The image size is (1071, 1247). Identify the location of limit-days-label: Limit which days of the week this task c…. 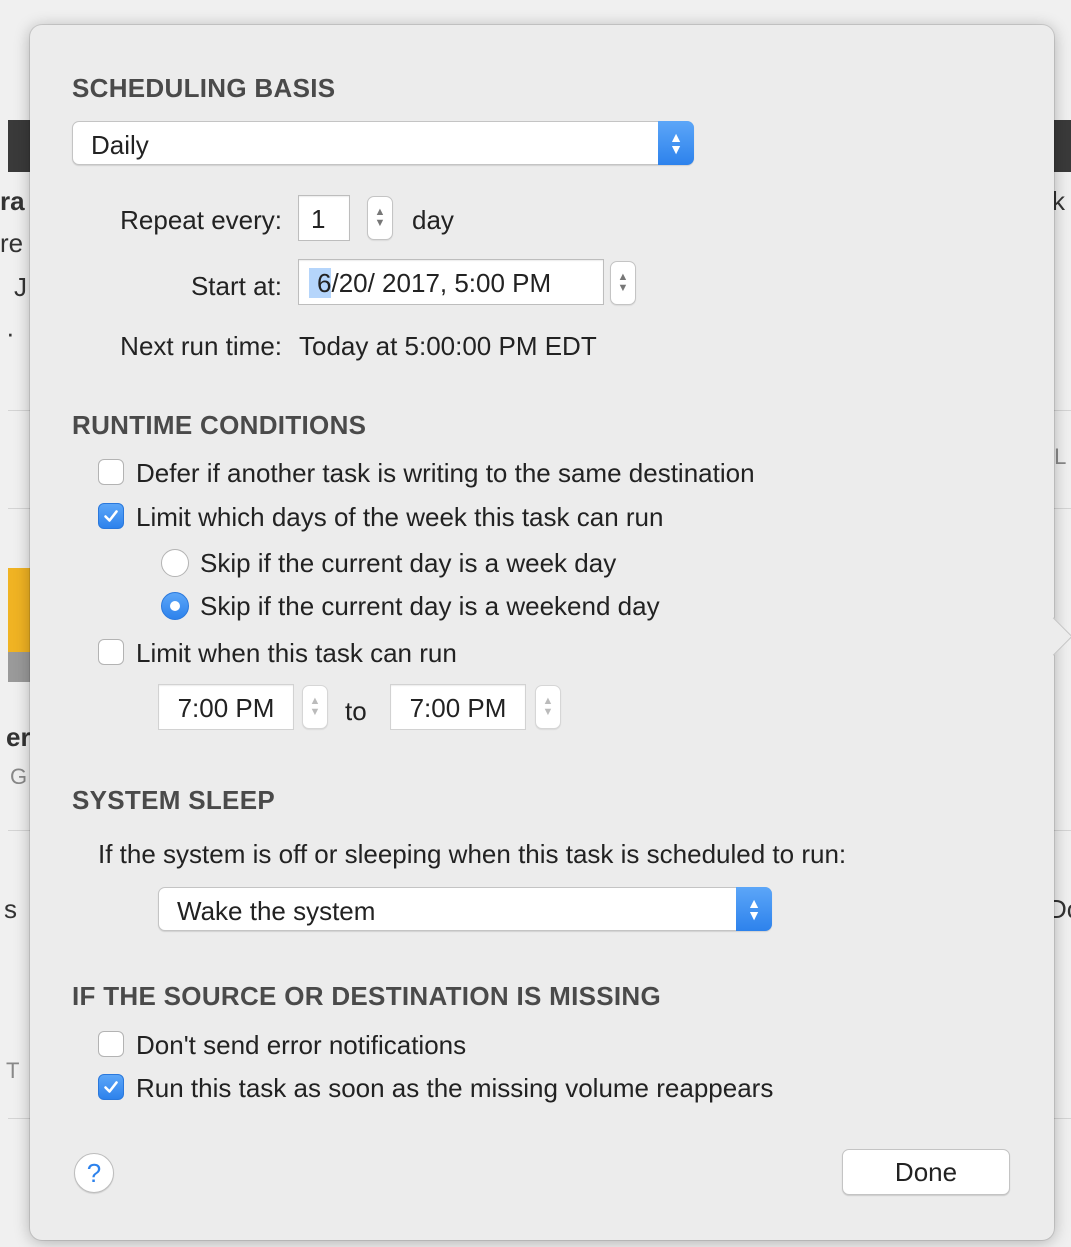
(400, 517).